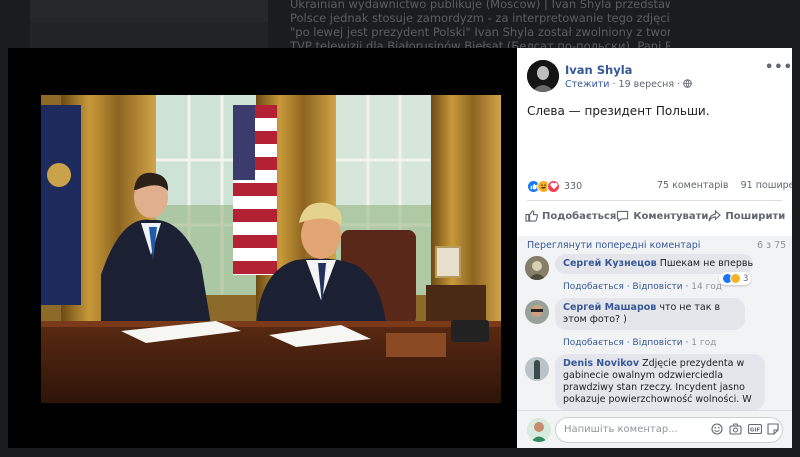 The image size is (800, 457). I want to click on comment-reactions: 3, so click(735, 278).